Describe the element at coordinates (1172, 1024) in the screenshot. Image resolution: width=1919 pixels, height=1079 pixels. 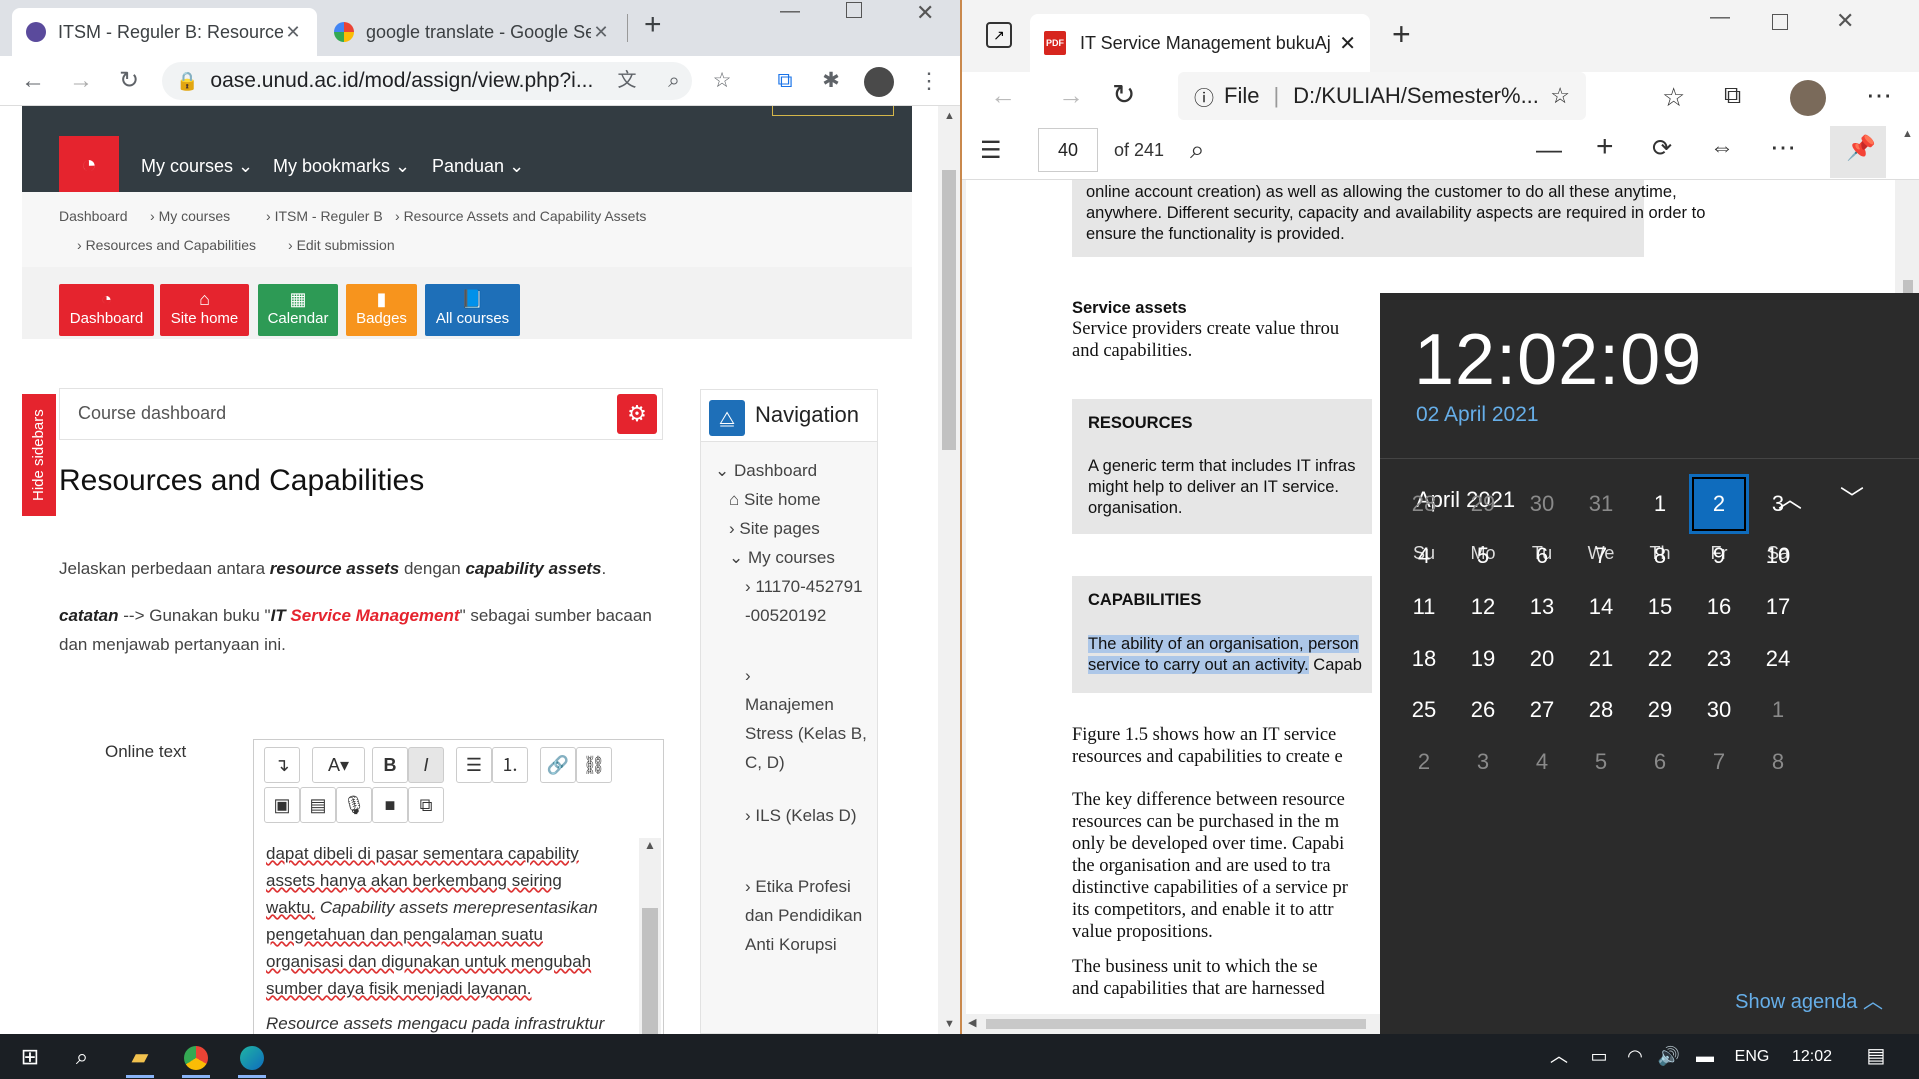
I see `pdf-horizontal-scrollbar: ◀` at that location.